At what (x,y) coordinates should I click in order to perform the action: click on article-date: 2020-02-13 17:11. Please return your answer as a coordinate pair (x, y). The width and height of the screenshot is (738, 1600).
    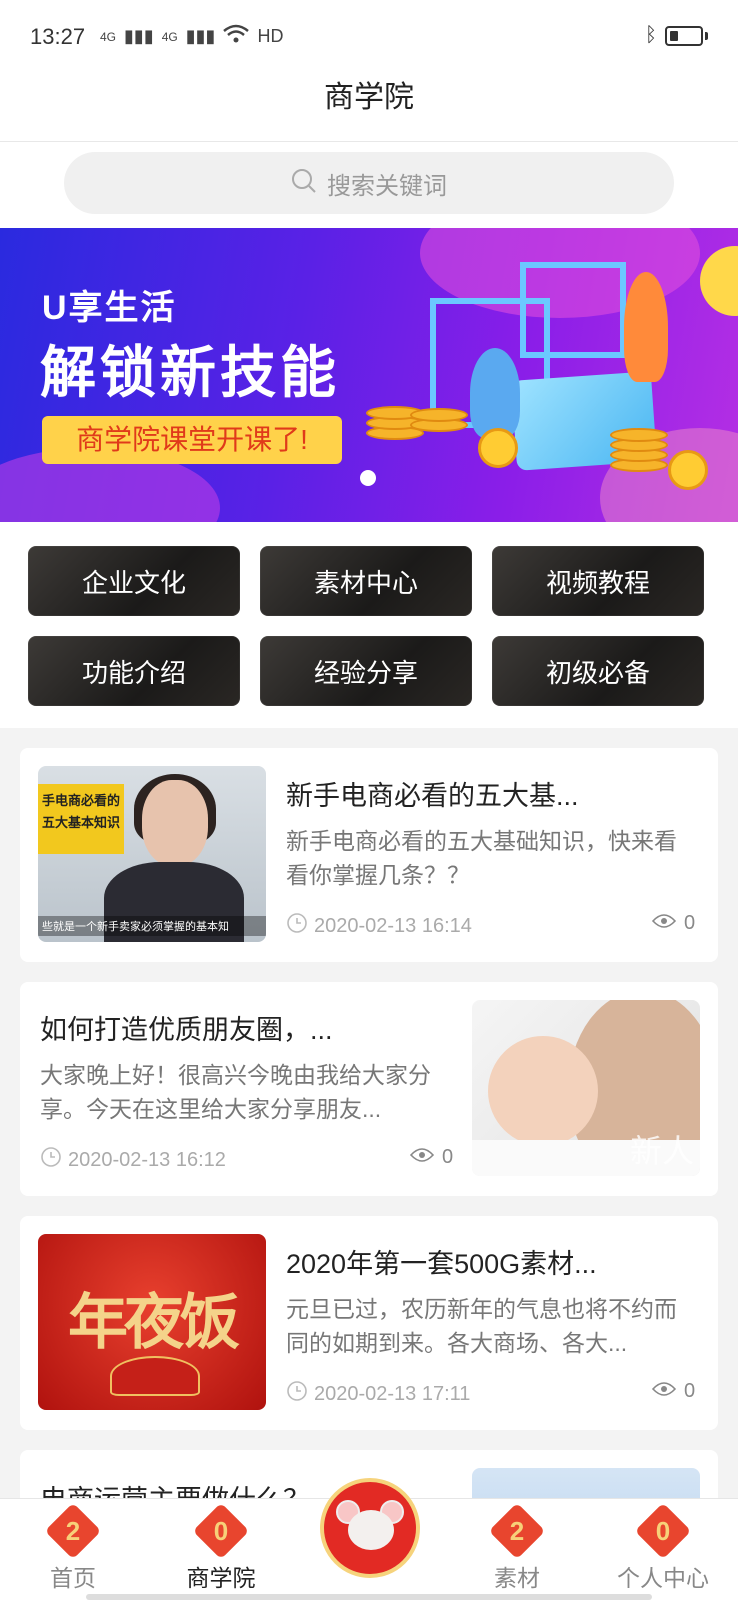
    Looking at the image, I should click on (378, 1394).